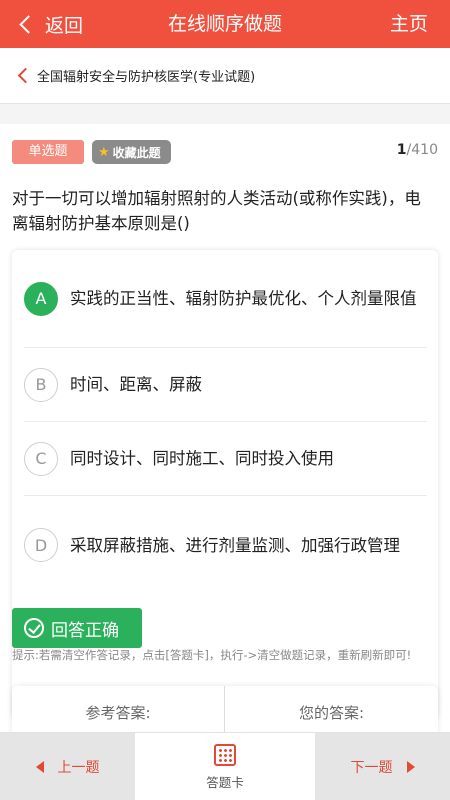  Describe the element at coordinates (202, 458) in the screenshot. I see `option-text: 同时设计、同时施工、同时投入使用` at that location.